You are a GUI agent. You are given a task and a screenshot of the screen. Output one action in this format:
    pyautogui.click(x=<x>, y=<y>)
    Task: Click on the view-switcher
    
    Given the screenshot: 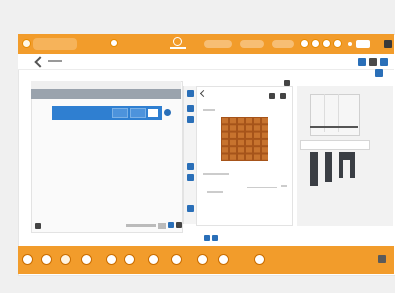 What is the action you would take?
    pyautogui.click(x=210, y=238)
    